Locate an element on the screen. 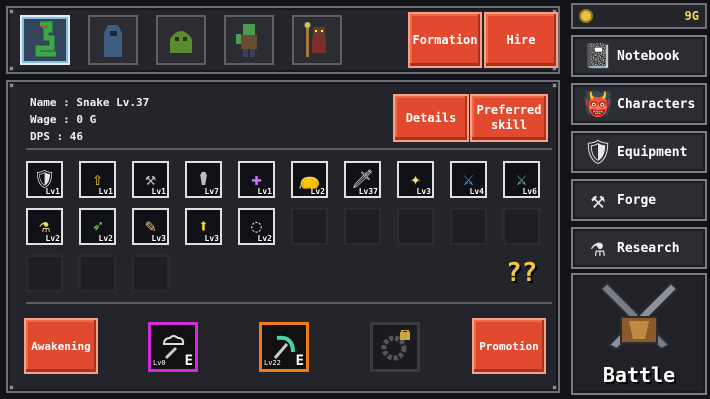 The height and width of the screenshot is (399, 710). nav-characters: 👹 Characters is located at coordinates (639, 104).